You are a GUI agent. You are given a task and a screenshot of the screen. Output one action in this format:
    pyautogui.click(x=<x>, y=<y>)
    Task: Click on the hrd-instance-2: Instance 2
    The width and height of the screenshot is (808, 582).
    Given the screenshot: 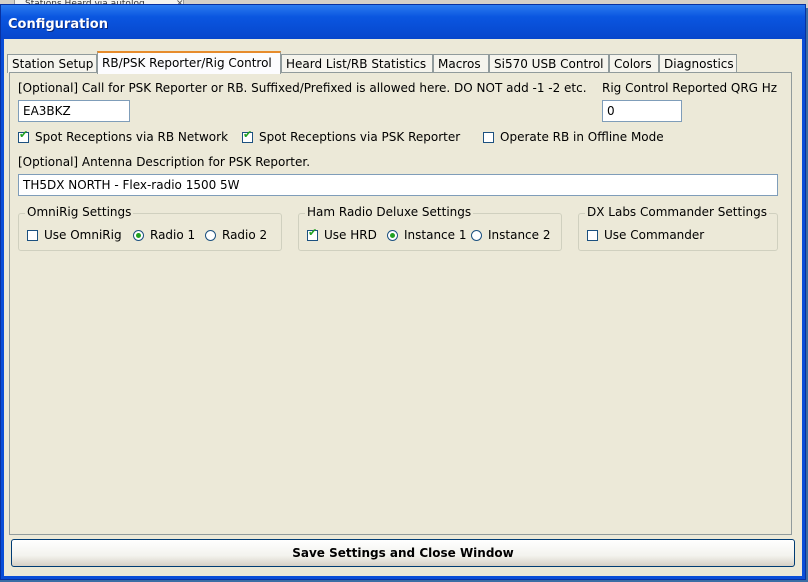 What is the action you would take?
    pyautogui.click(x=511, y=235)
    